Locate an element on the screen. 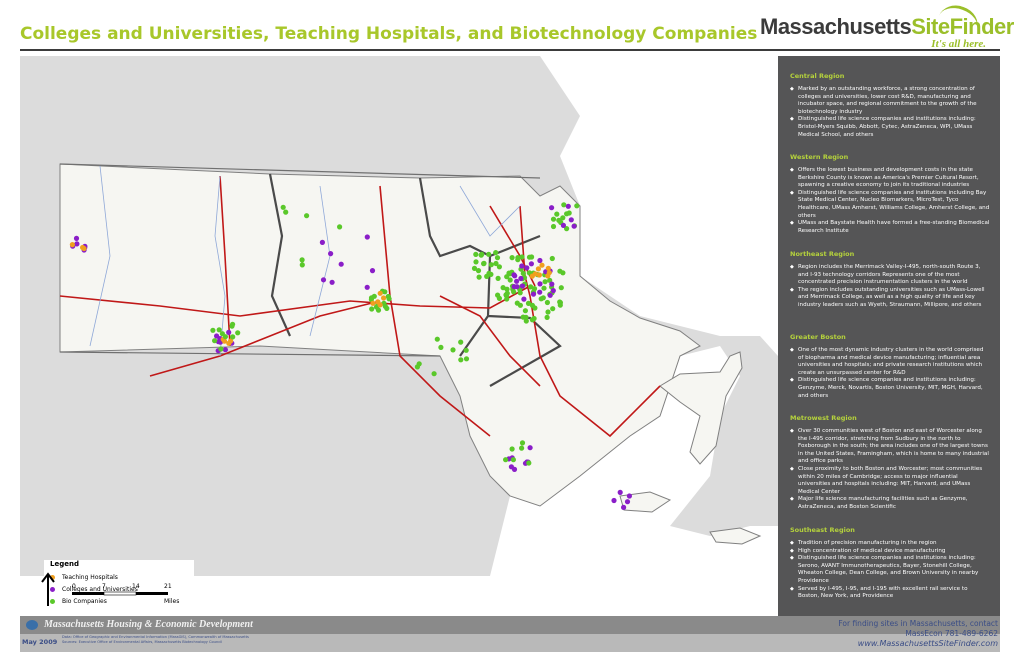  site-logo: MassachusettsSiteFinder It's all here. is located at coordinates (887, 27).